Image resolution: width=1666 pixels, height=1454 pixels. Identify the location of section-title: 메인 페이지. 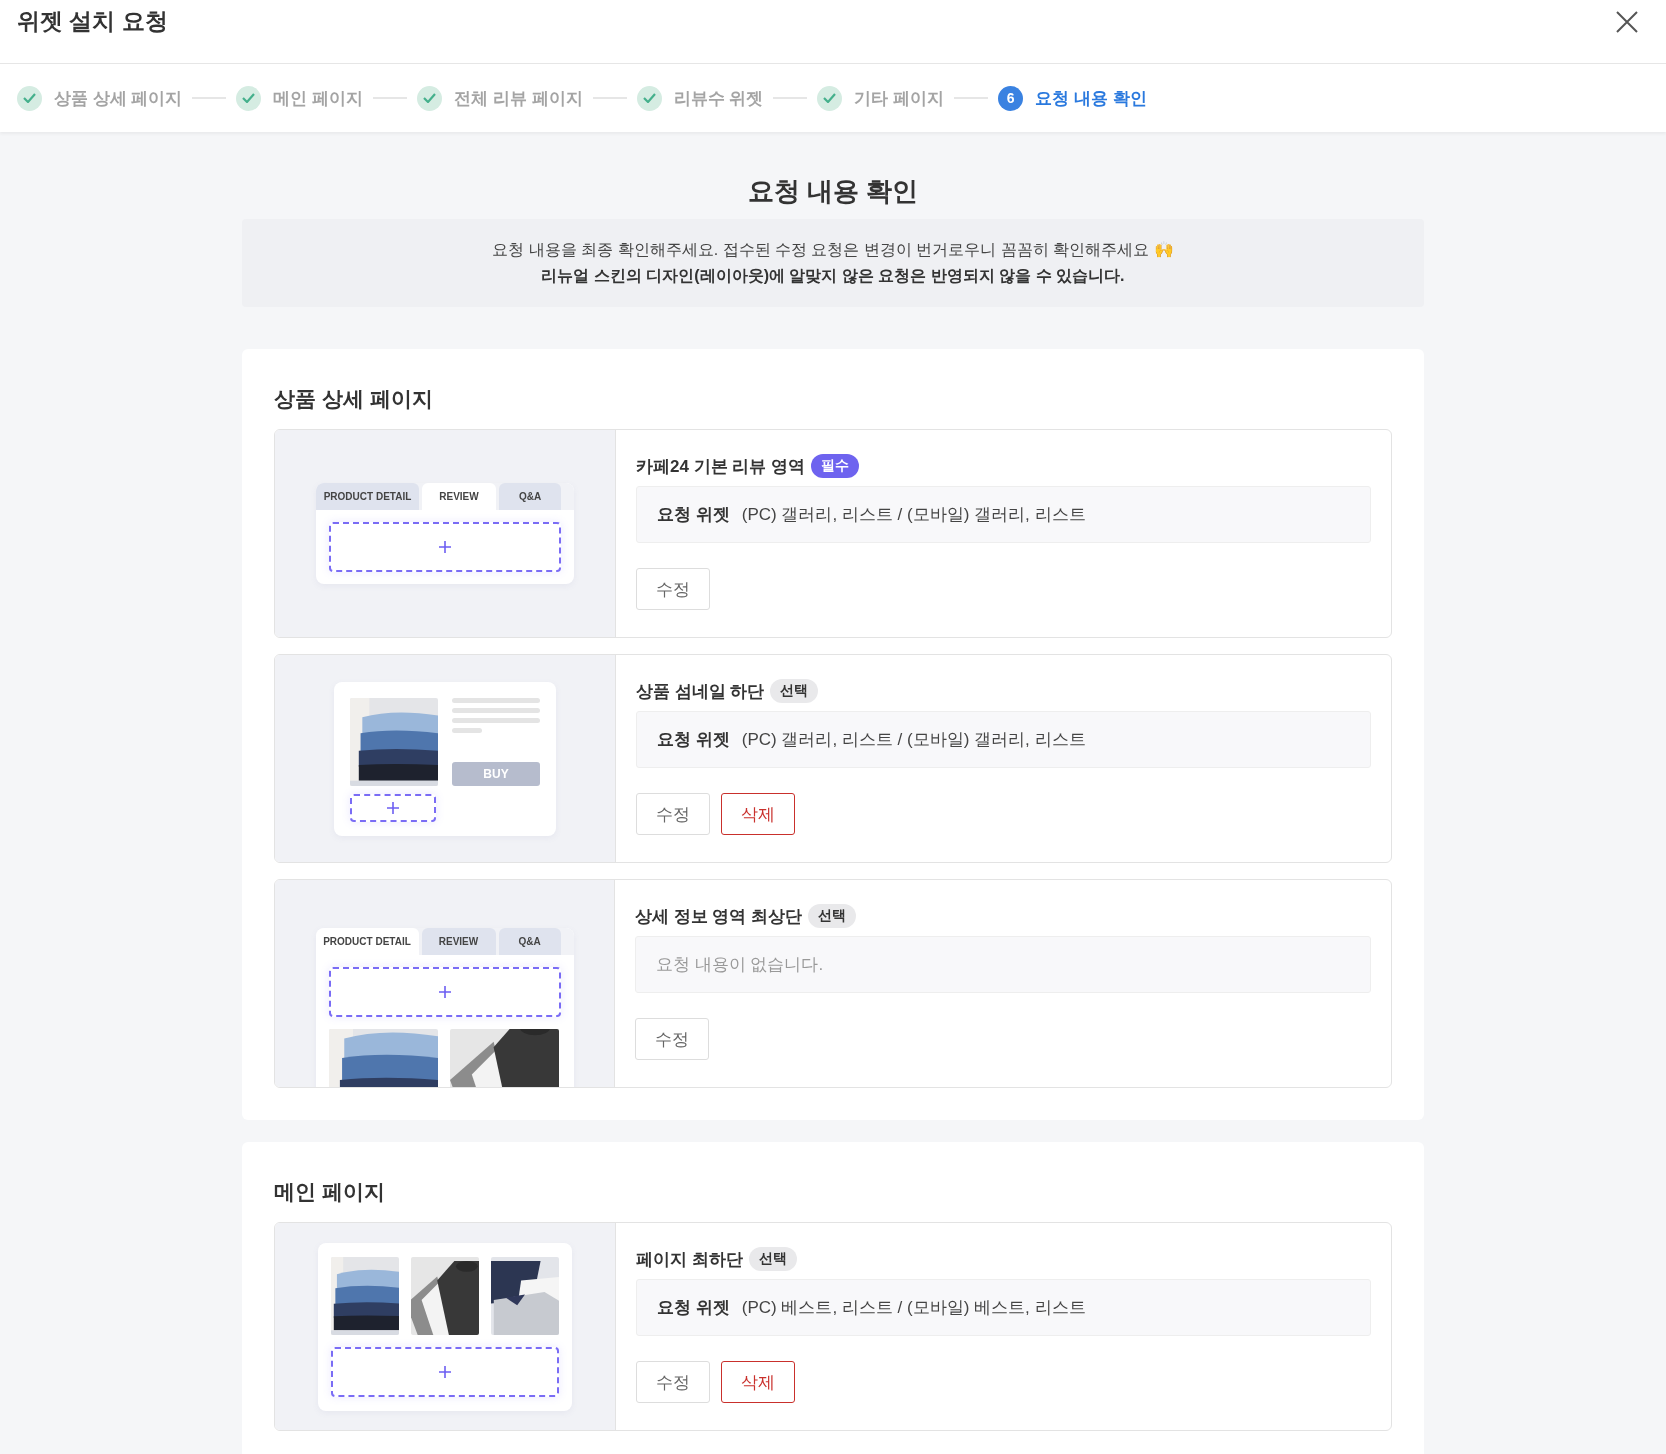
(330, 1192).